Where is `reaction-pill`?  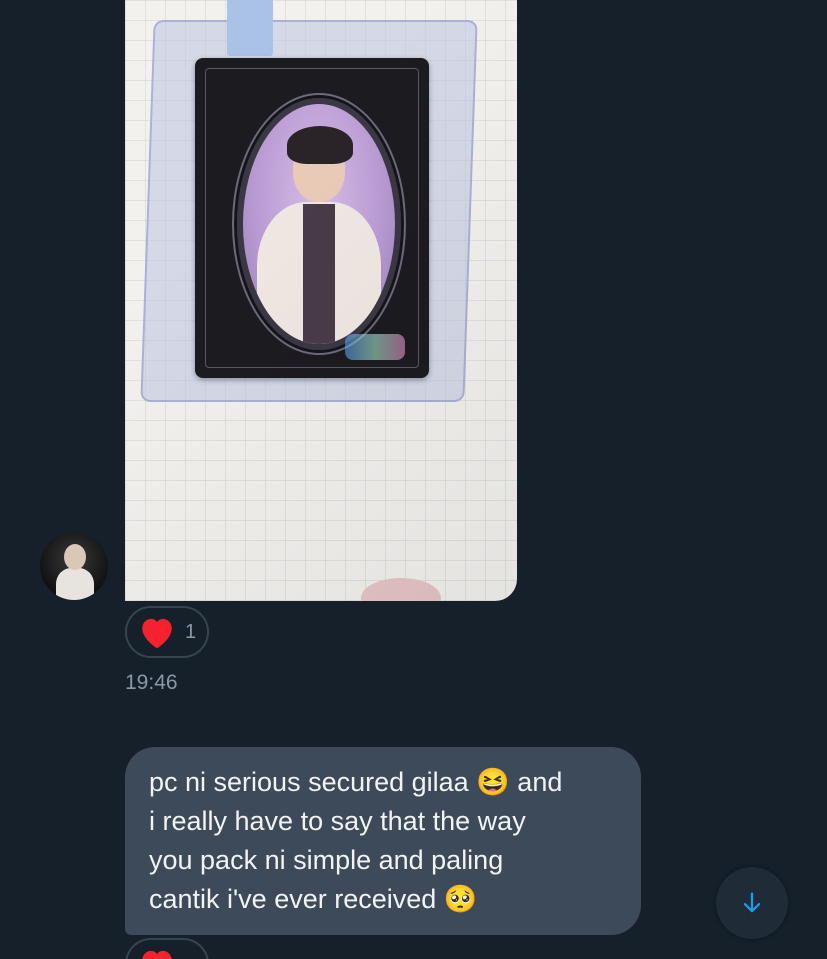 reaction-pill is located at coordinates (167, 948).